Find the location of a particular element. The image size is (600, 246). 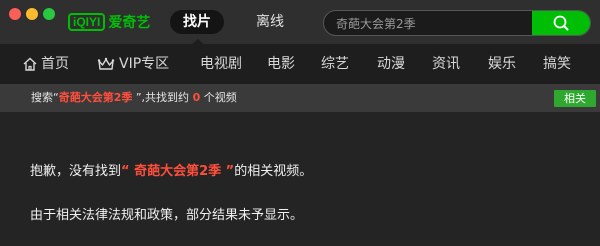

nav-item-label: 电视剧 is located at coordinates (221, 64).